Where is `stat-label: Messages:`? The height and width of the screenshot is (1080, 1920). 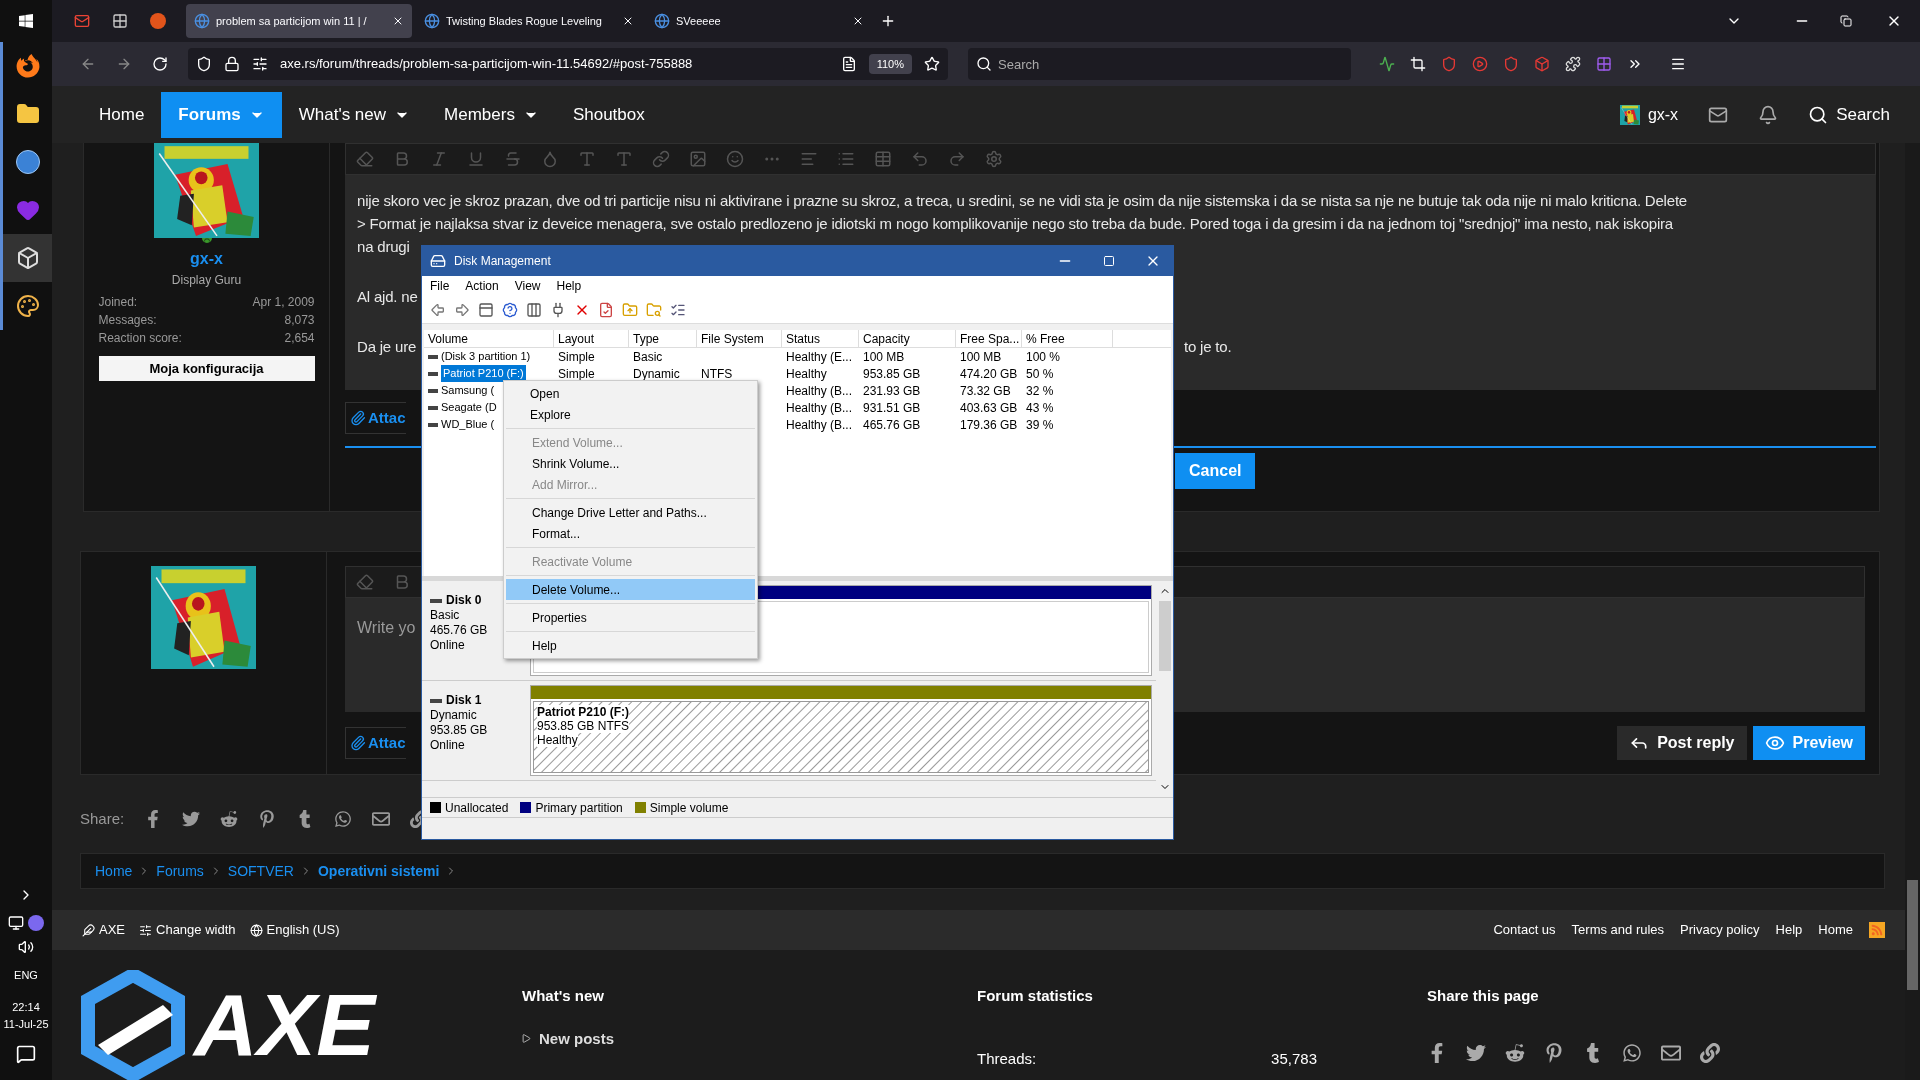 stat-label: Messages: is located at coordinates (127, 320).